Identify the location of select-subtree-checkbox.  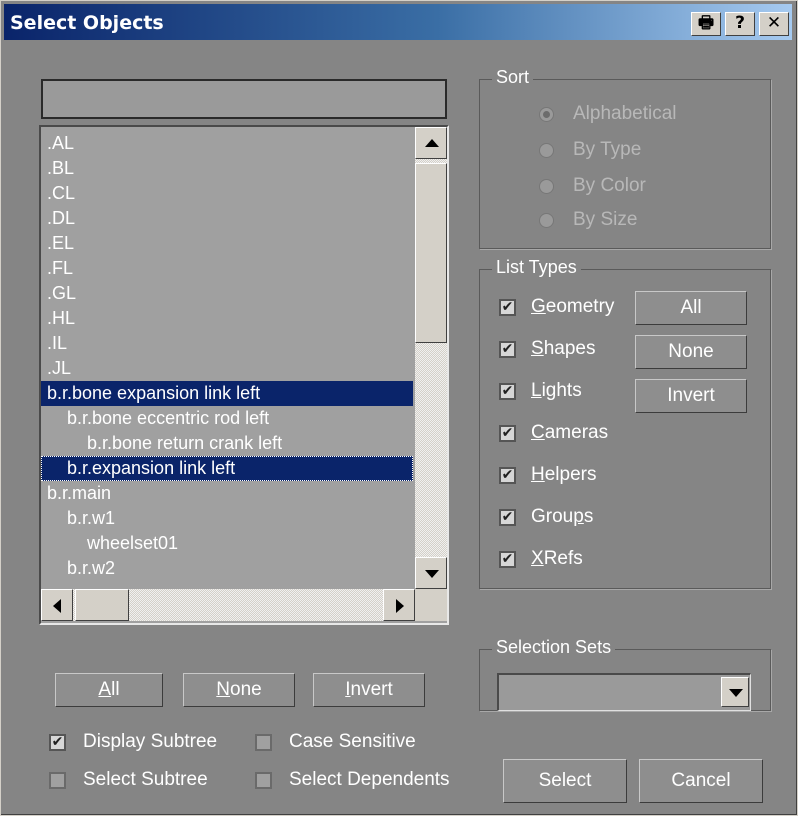
(57, 780).